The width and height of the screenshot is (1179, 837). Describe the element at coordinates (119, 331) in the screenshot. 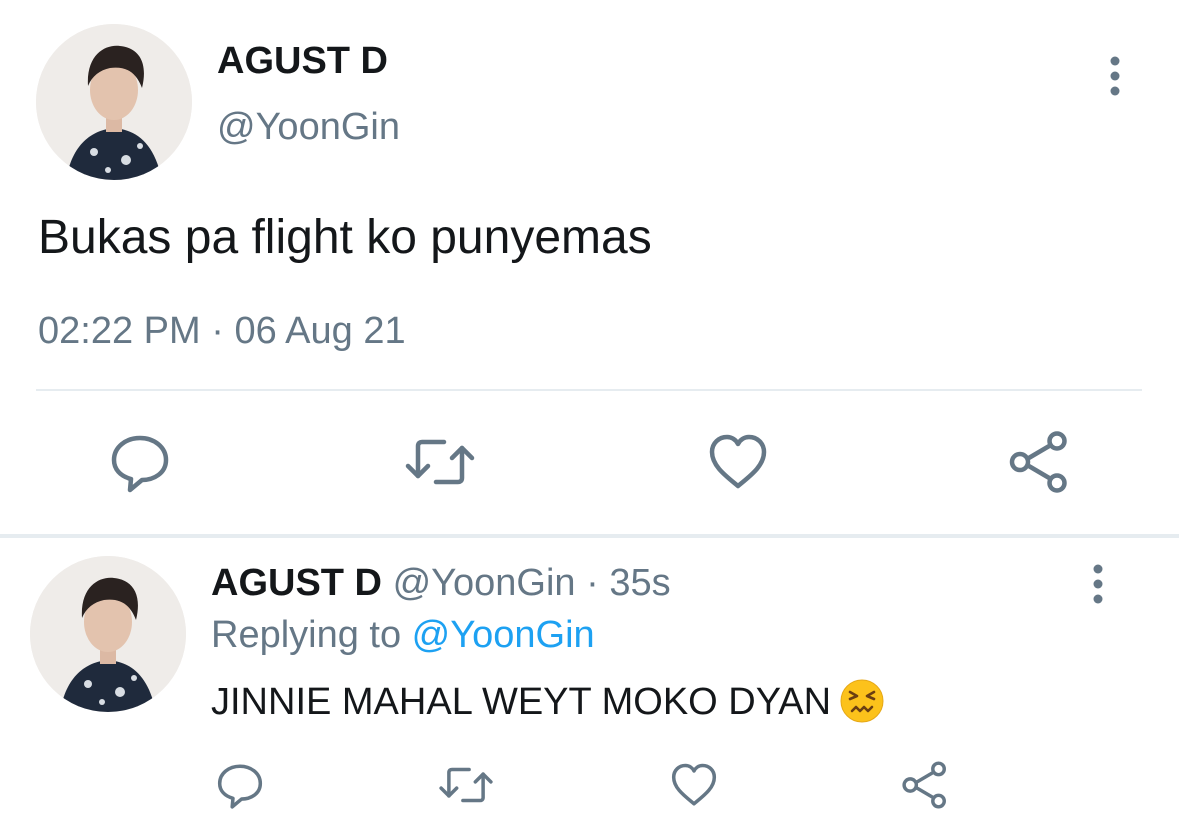

I see `tweet-time: 02:22 PM` at that location.